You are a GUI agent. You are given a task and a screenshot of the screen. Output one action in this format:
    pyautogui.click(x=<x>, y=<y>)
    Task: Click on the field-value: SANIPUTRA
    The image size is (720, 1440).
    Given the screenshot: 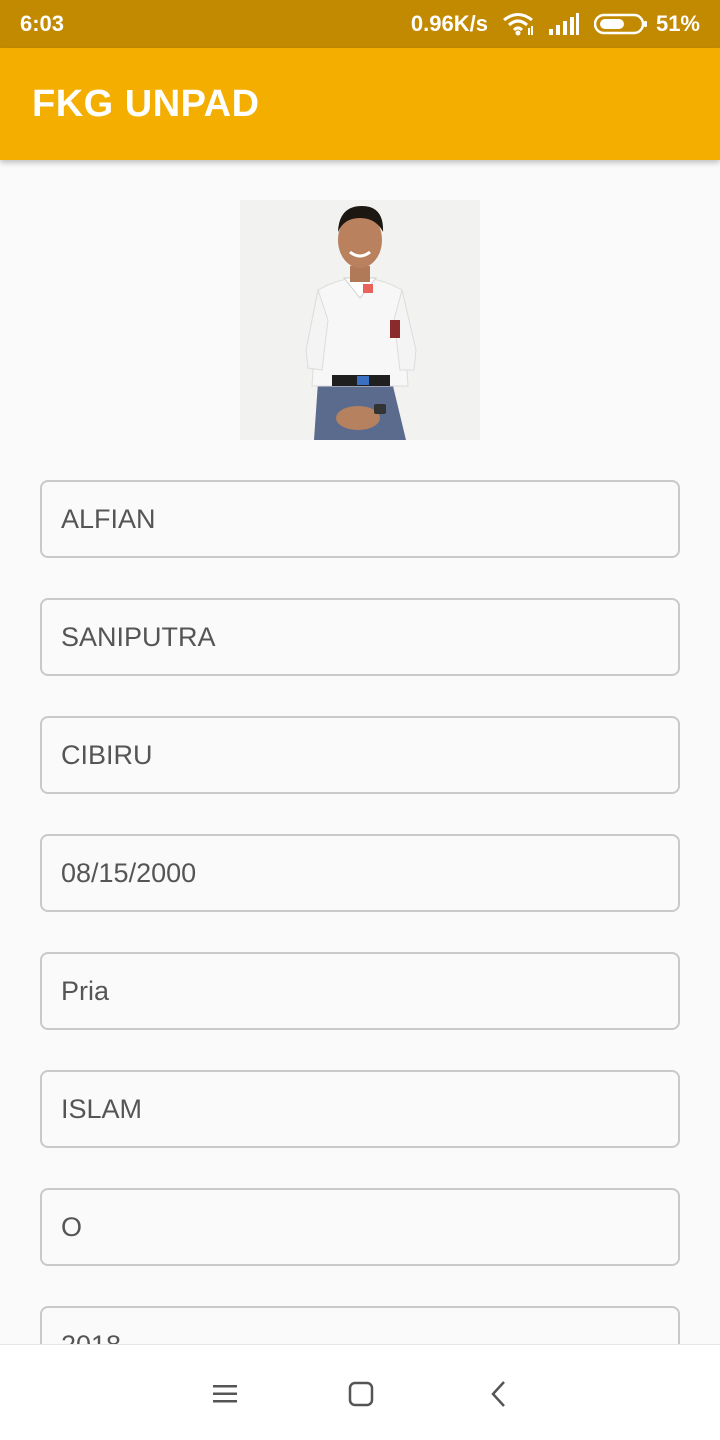 What is the action you would take?
    pyautogui.click(x=138, y=636)
    